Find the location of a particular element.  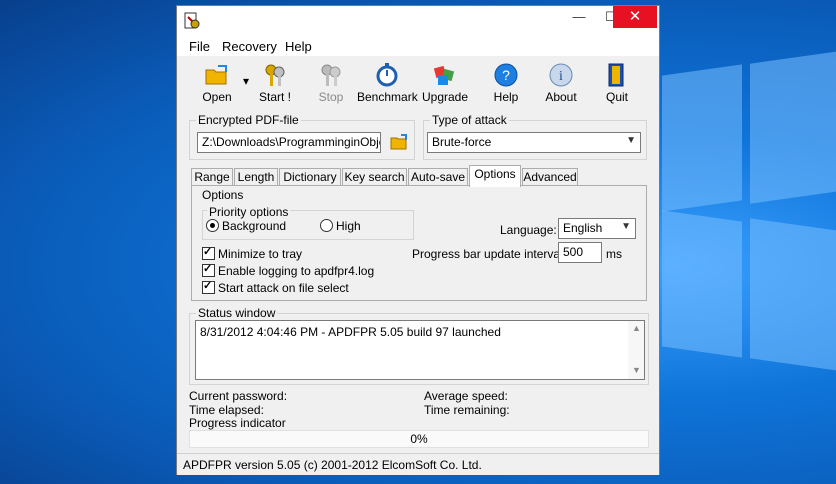

minimize-button: — is located at coordinates (579, 17).